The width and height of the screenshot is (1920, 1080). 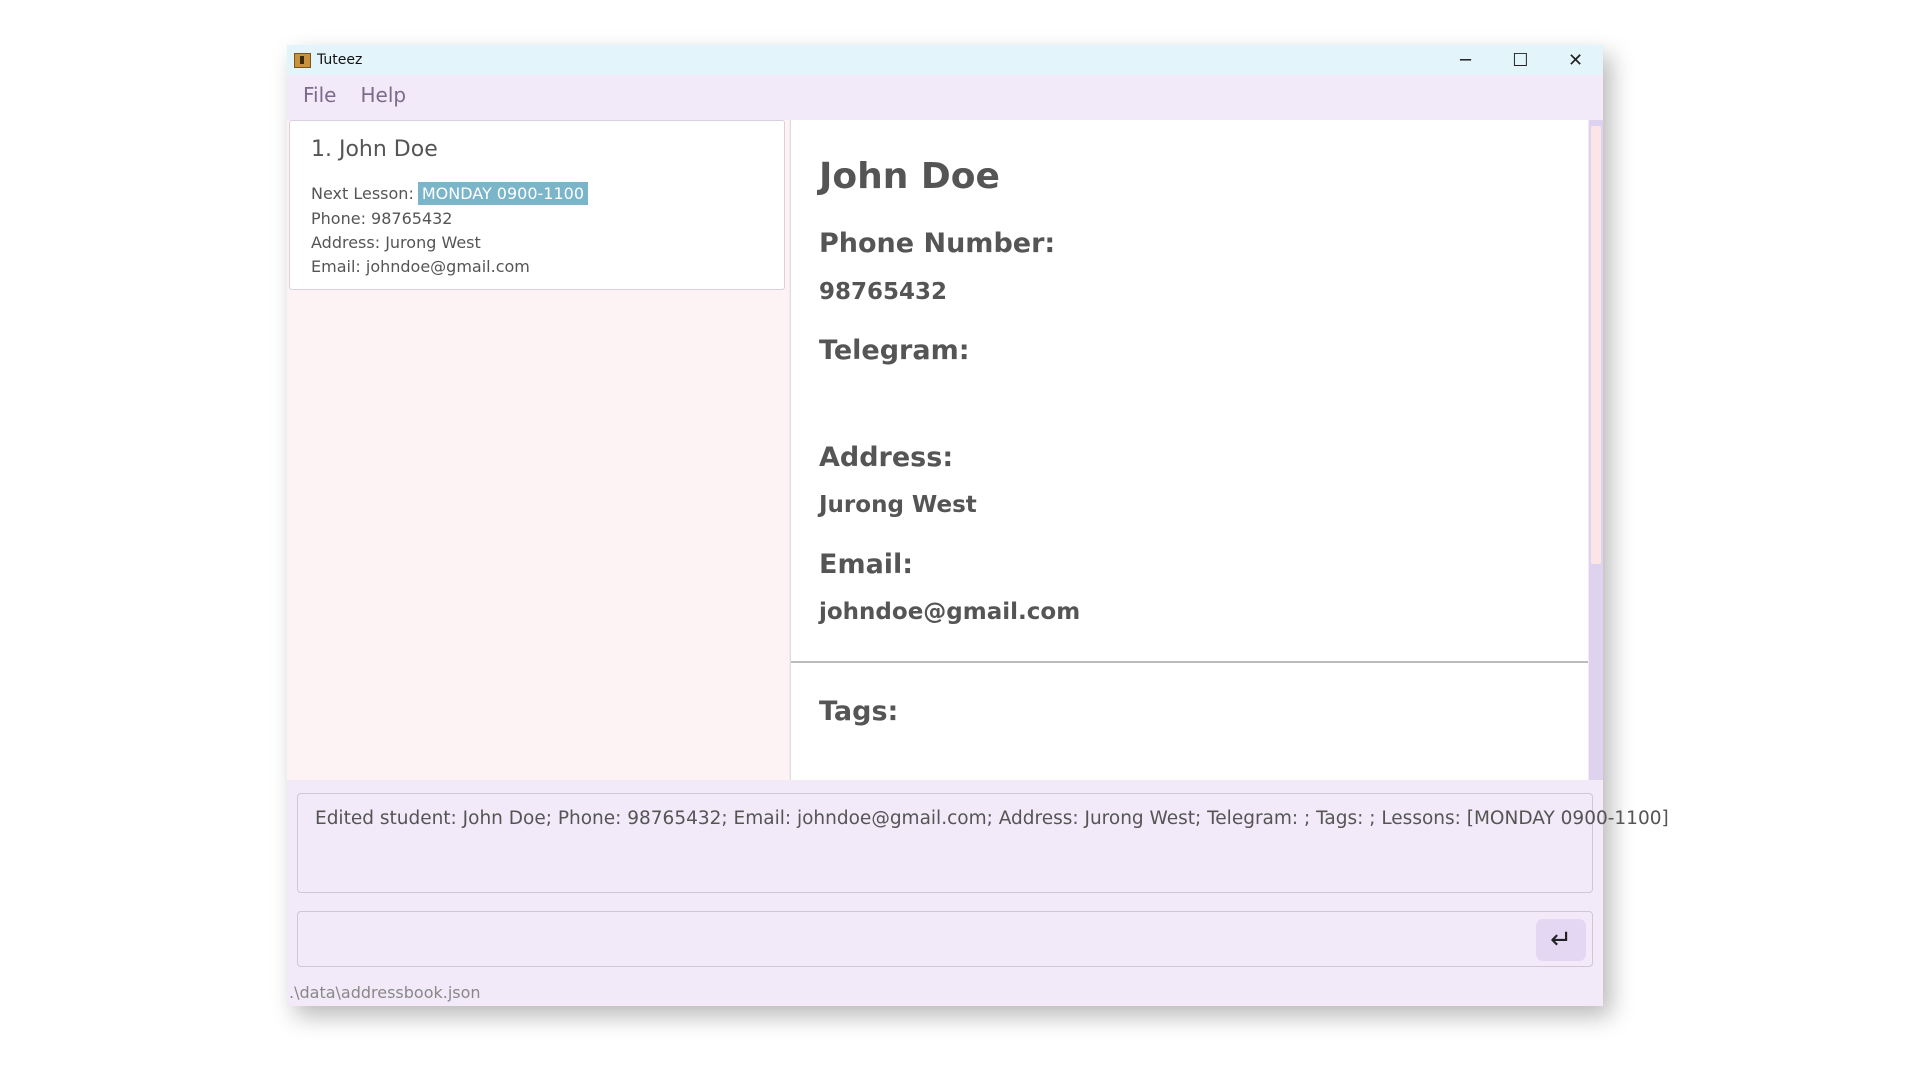 What do you see at coordinates (383, 95) in the screenshot?
I see `menu-help: Help` at bounding box center [383, 95].